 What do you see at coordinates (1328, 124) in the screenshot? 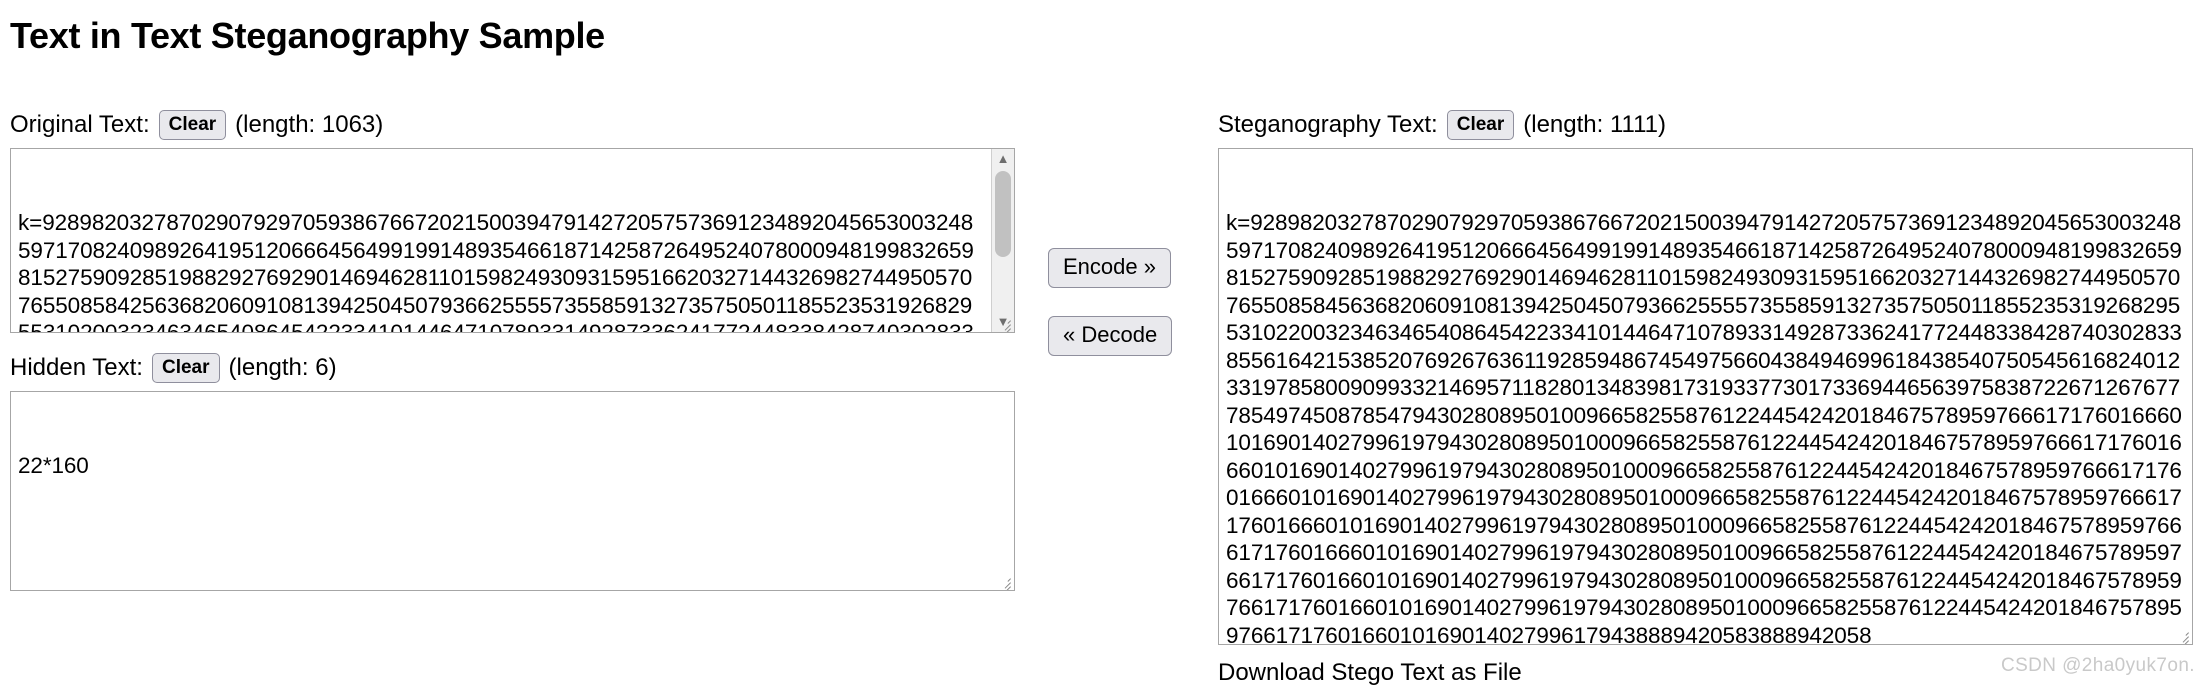
I see `stego-text-label: Steganography Text:` at bounding box center [1328, 124].